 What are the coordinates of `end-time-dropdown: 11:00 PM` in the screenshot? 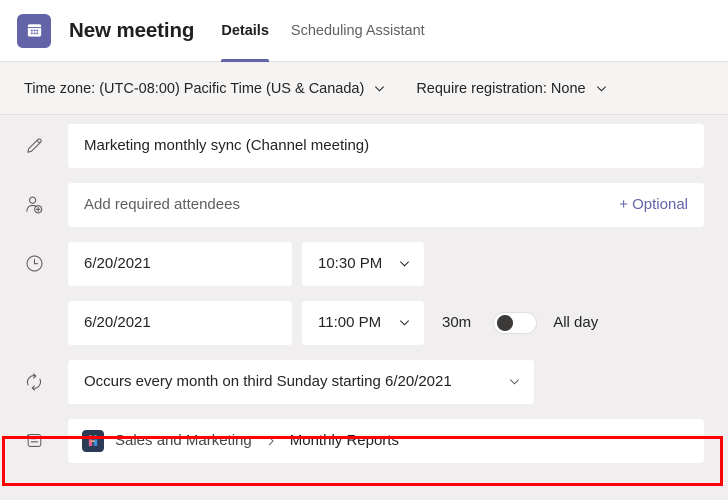 It's located at (363, 322).